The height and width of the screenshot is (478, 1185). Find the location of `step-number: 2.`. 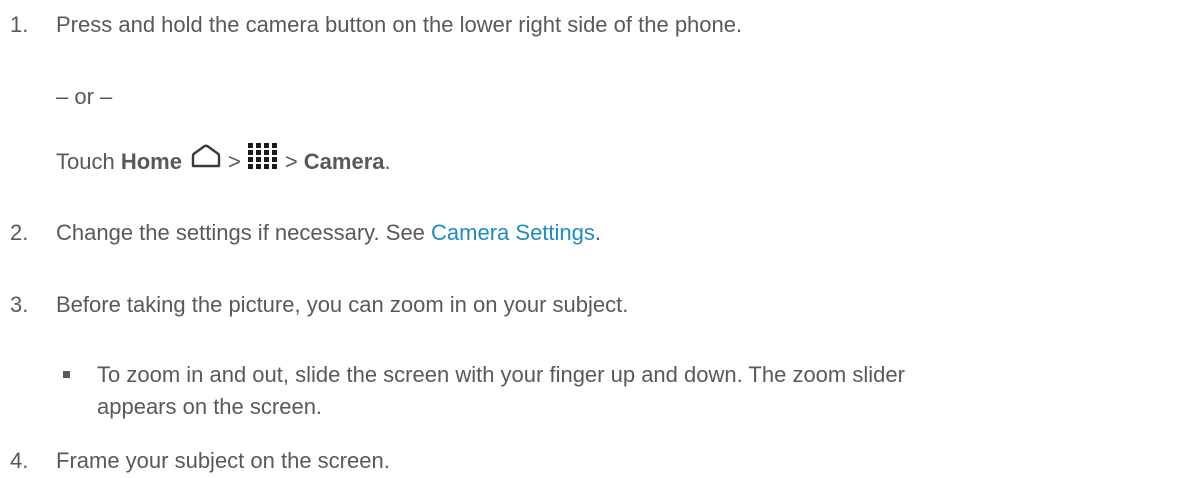

step-number: 2. is located at coordinates (19, 232).